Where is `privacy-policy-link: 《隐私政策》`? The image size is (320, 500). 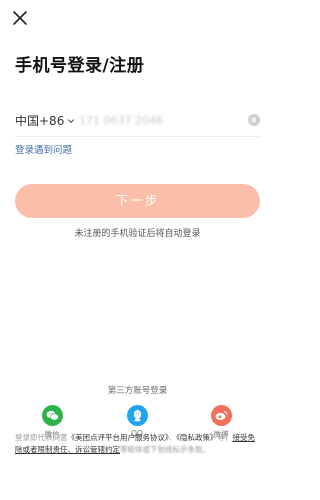 privacy-policy-link: 《隐私政策》 is located at coordinates (196, 437).